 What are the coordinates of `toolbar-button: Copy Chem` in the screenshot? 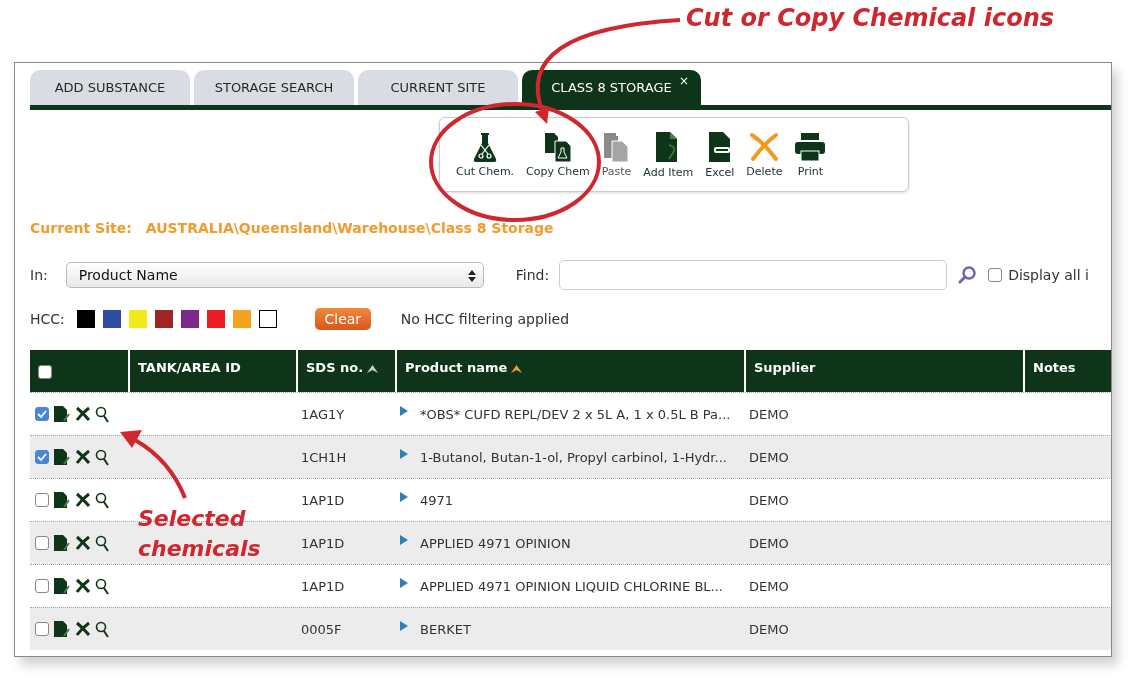 It's located at (558, 154).